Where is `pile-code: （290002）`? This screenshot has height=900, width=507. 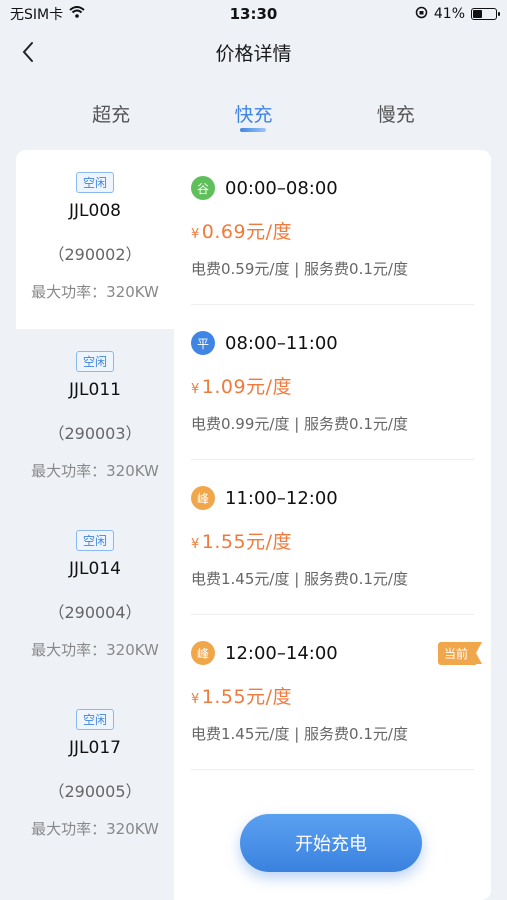
pile-code: （290002） is located at coordinates (95, 254).